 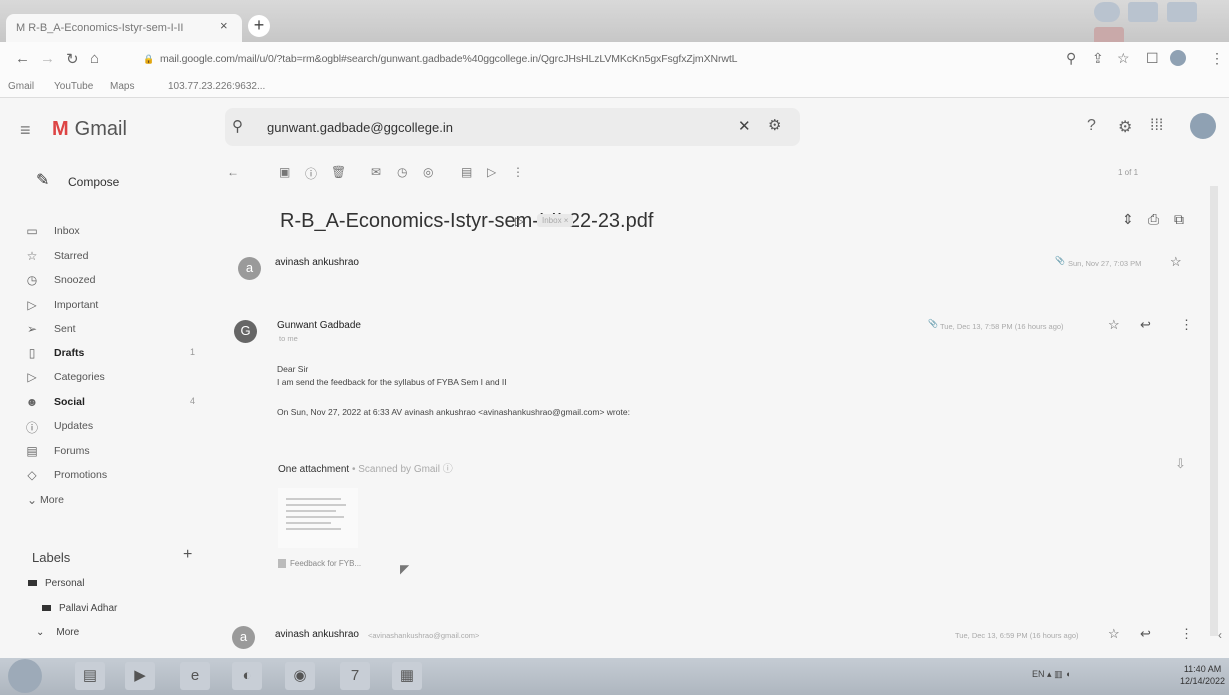 I want to click on snooze-icon: ◷, so click(x=402, y=172).